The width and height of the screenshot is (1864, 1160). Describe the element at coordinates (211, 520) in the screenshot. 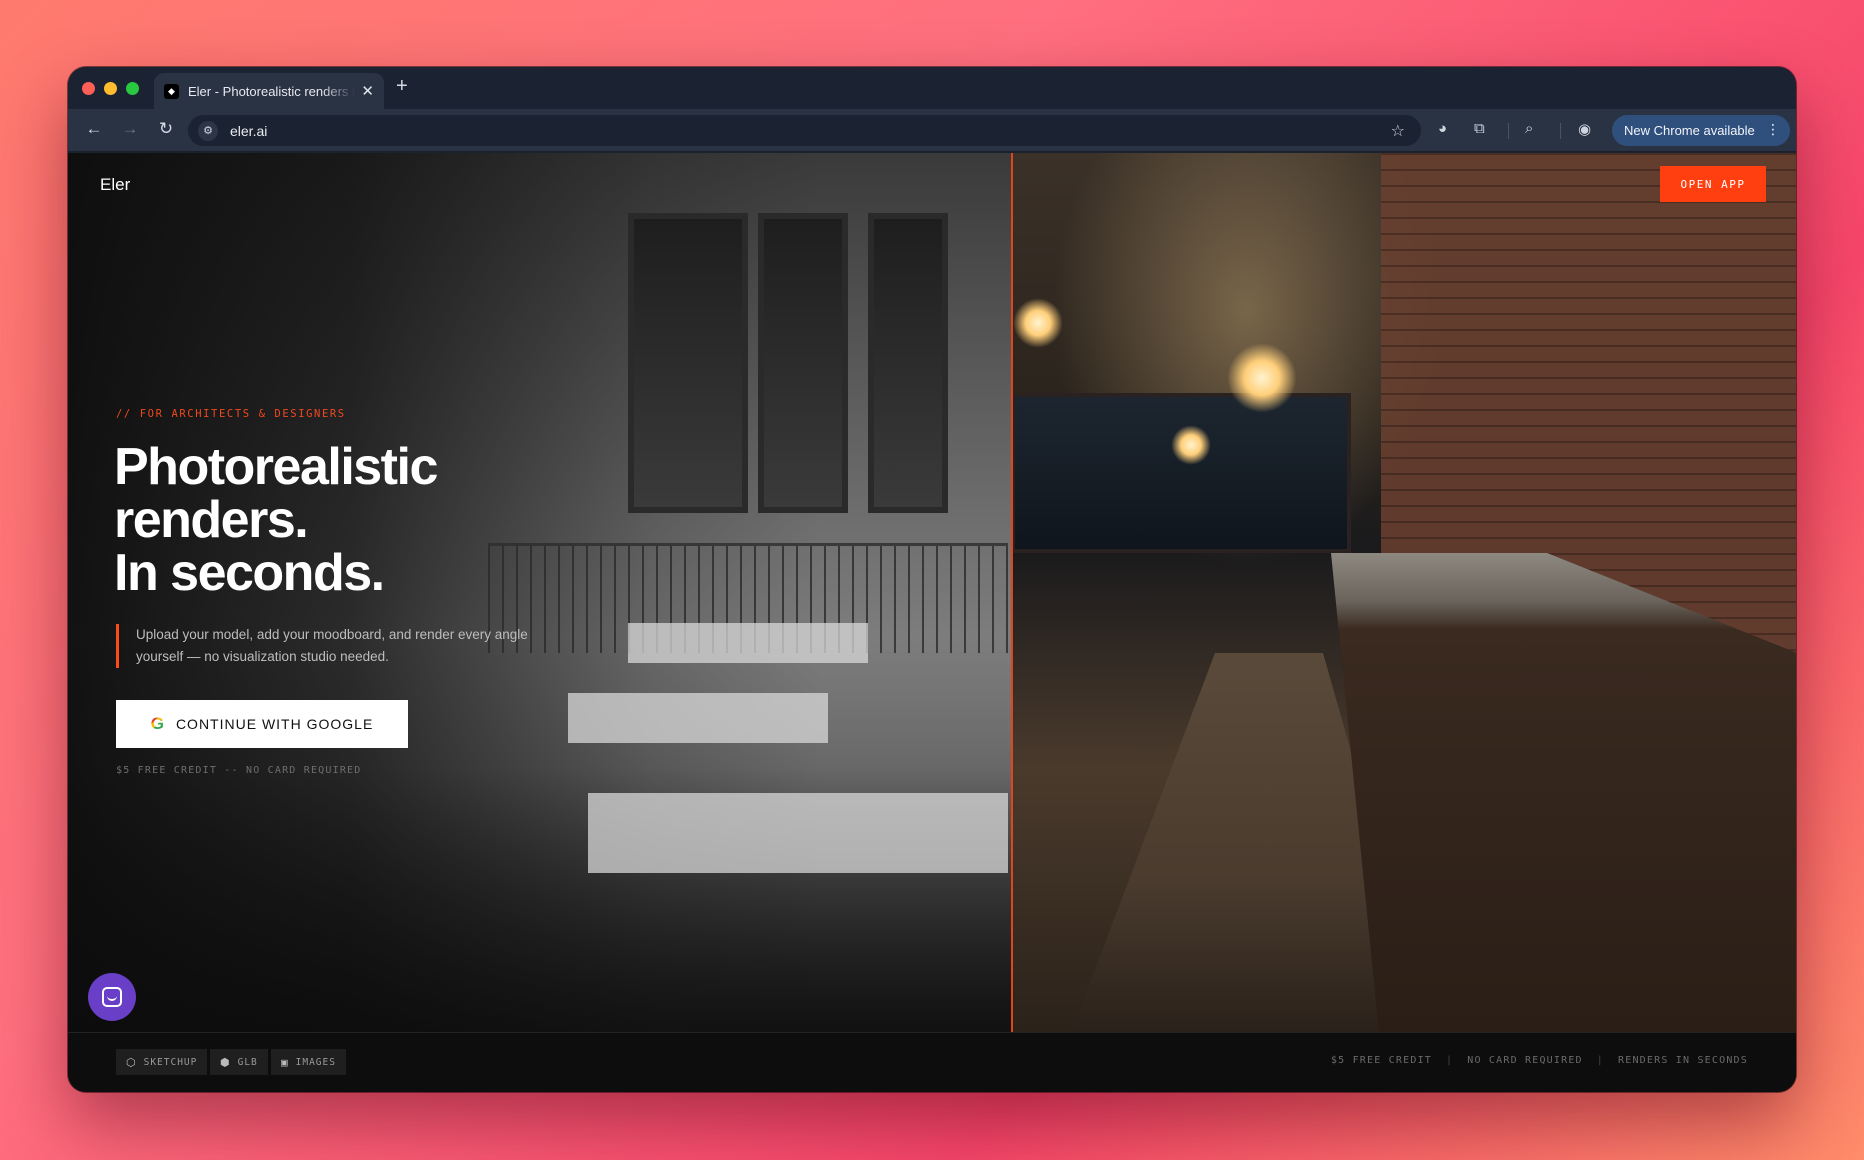

I see `headline-line: renders.` at that location.